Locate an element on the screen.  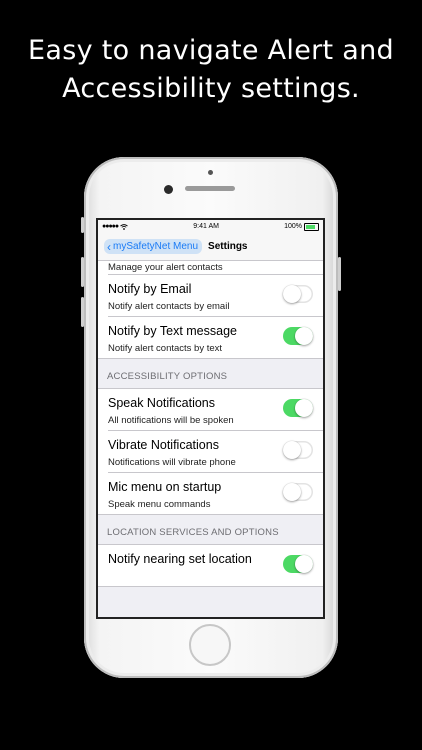
notify-nearing-location-toggle is located at coordinates (298, 564).